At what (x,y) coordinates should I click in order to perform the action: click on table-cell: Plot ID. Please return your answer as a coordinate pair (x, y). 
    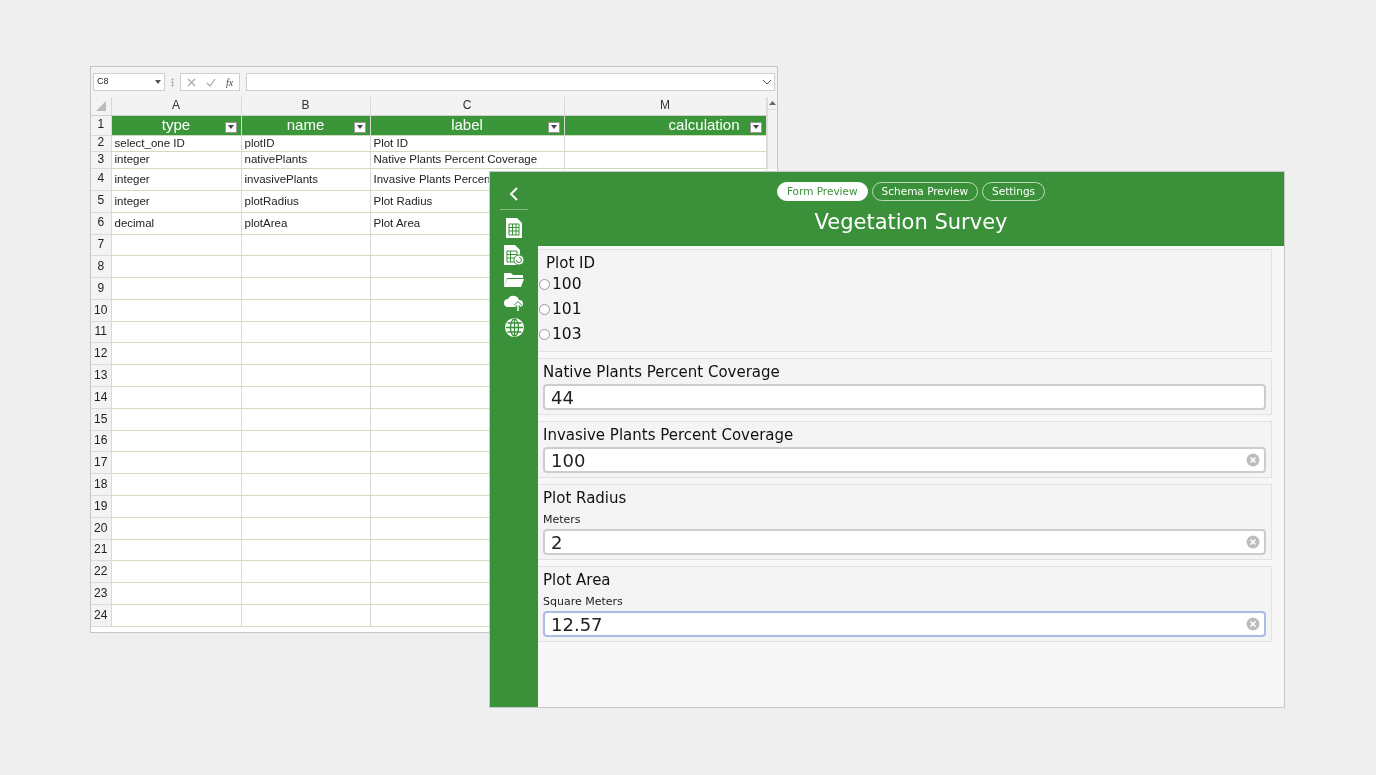
    Looking at the image, I should click on (467, 143).